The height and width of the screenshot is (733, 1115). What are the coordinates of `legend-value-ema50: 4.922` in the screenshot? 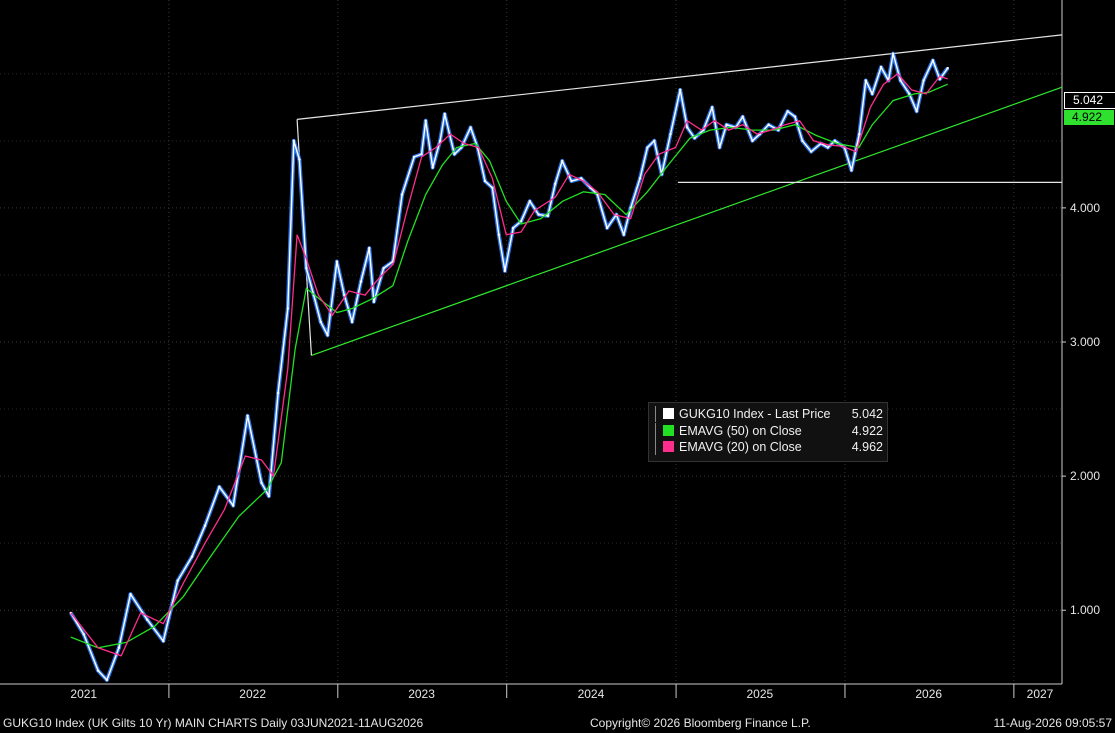 It's located at (867, 431).